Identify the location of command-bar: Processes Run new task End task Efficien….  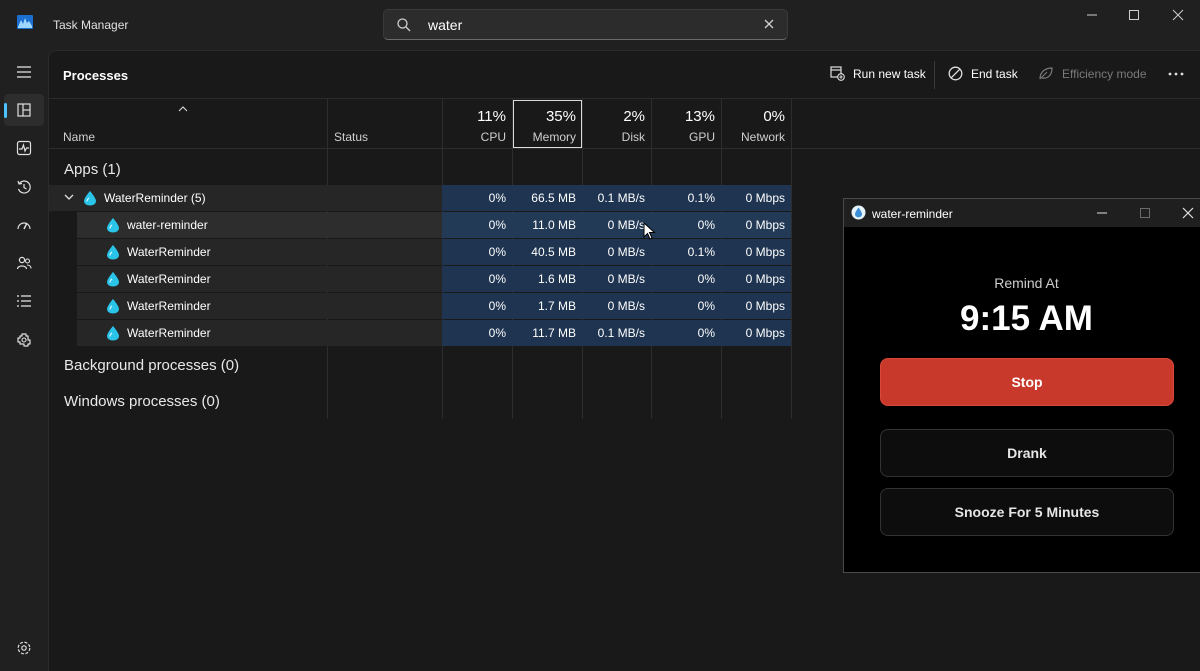
(624, 75).